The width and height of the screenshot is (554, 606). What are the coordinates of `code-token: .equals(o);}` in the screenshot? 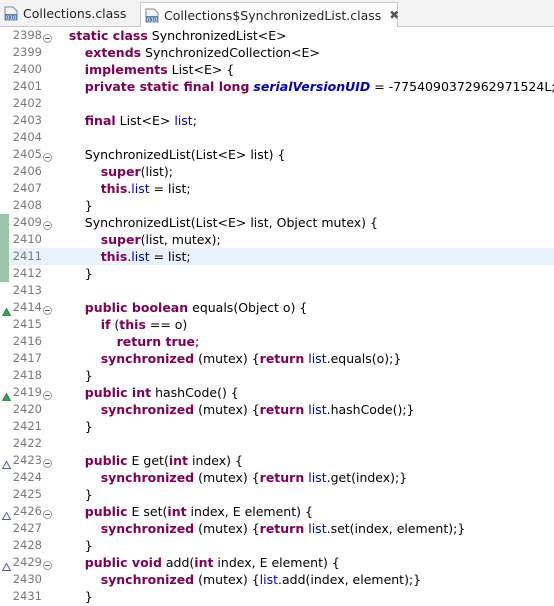 It's located at (364, 358).